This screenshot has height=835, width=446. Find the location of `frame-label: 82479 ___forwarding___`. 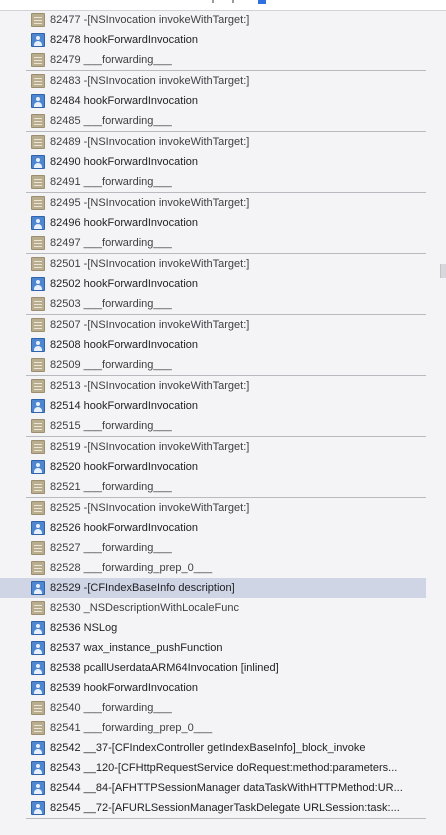

frame-label: 82479 ___forwarding___ is located at coordinates (111, 60).